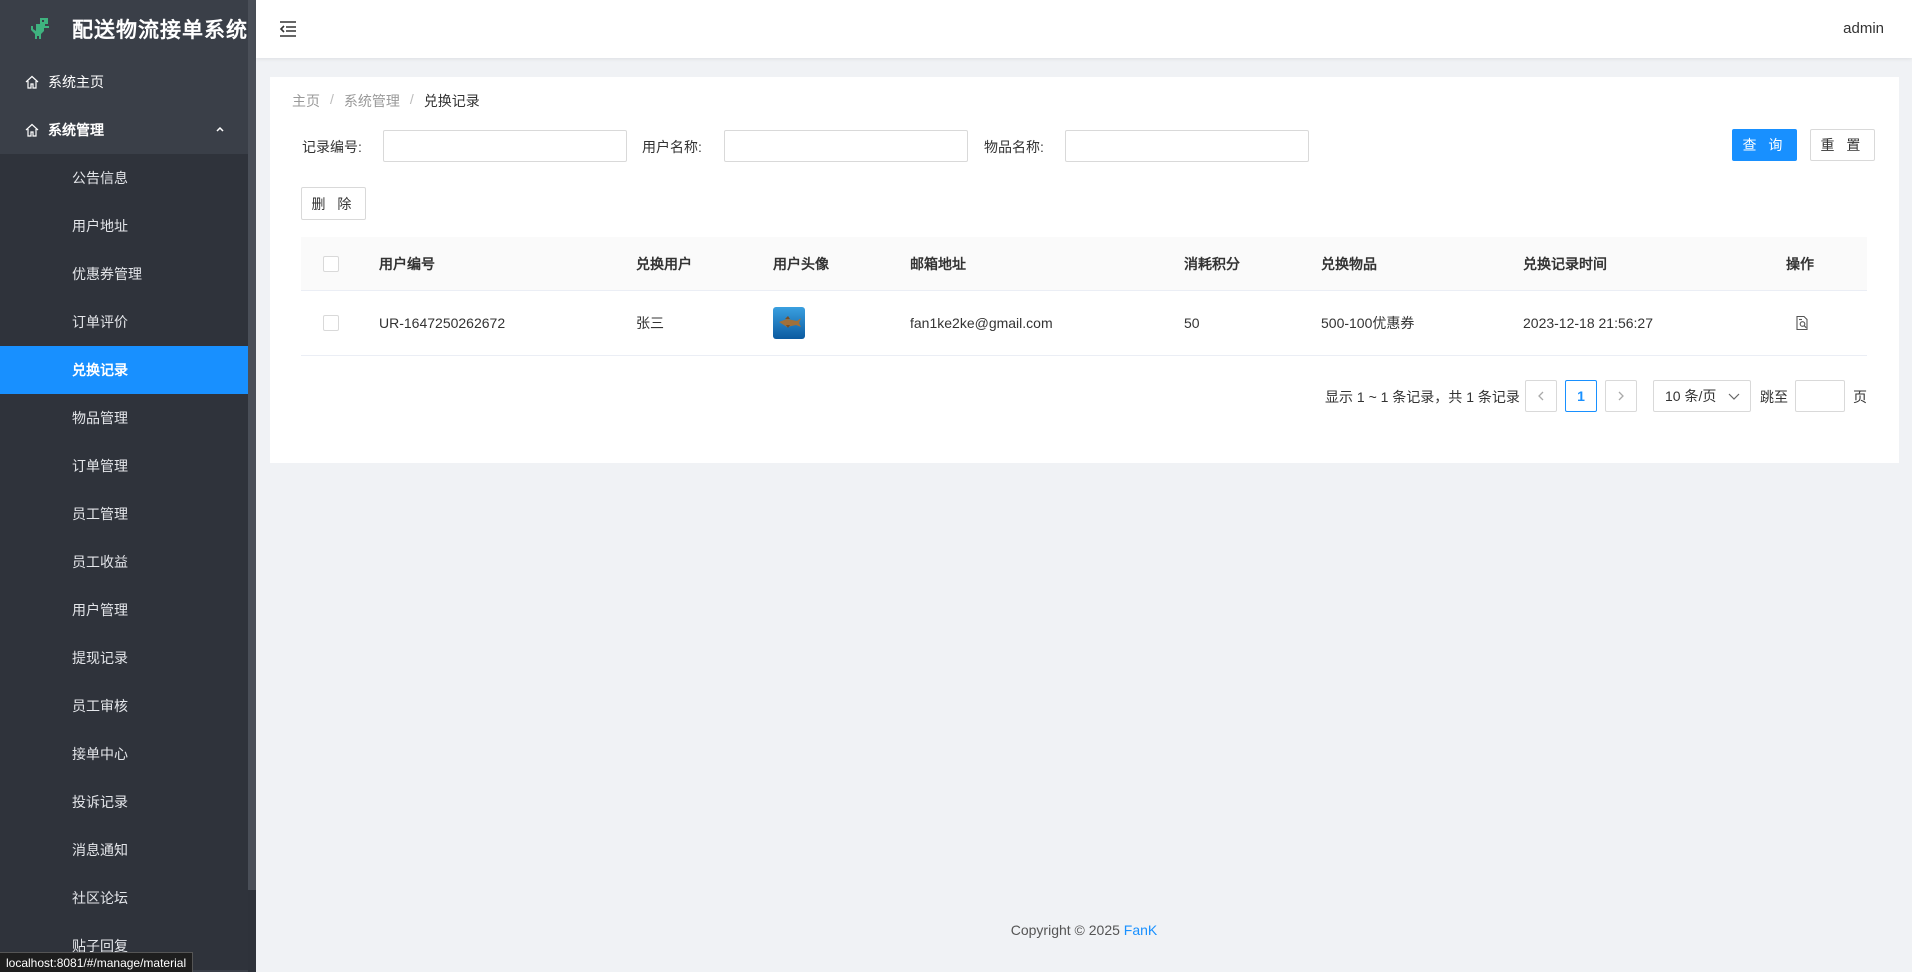  What do you see at coordinates (76, 82) in the screenshot?
I see `menu-home-label: 系统主页` at bounding box center [76, 82].